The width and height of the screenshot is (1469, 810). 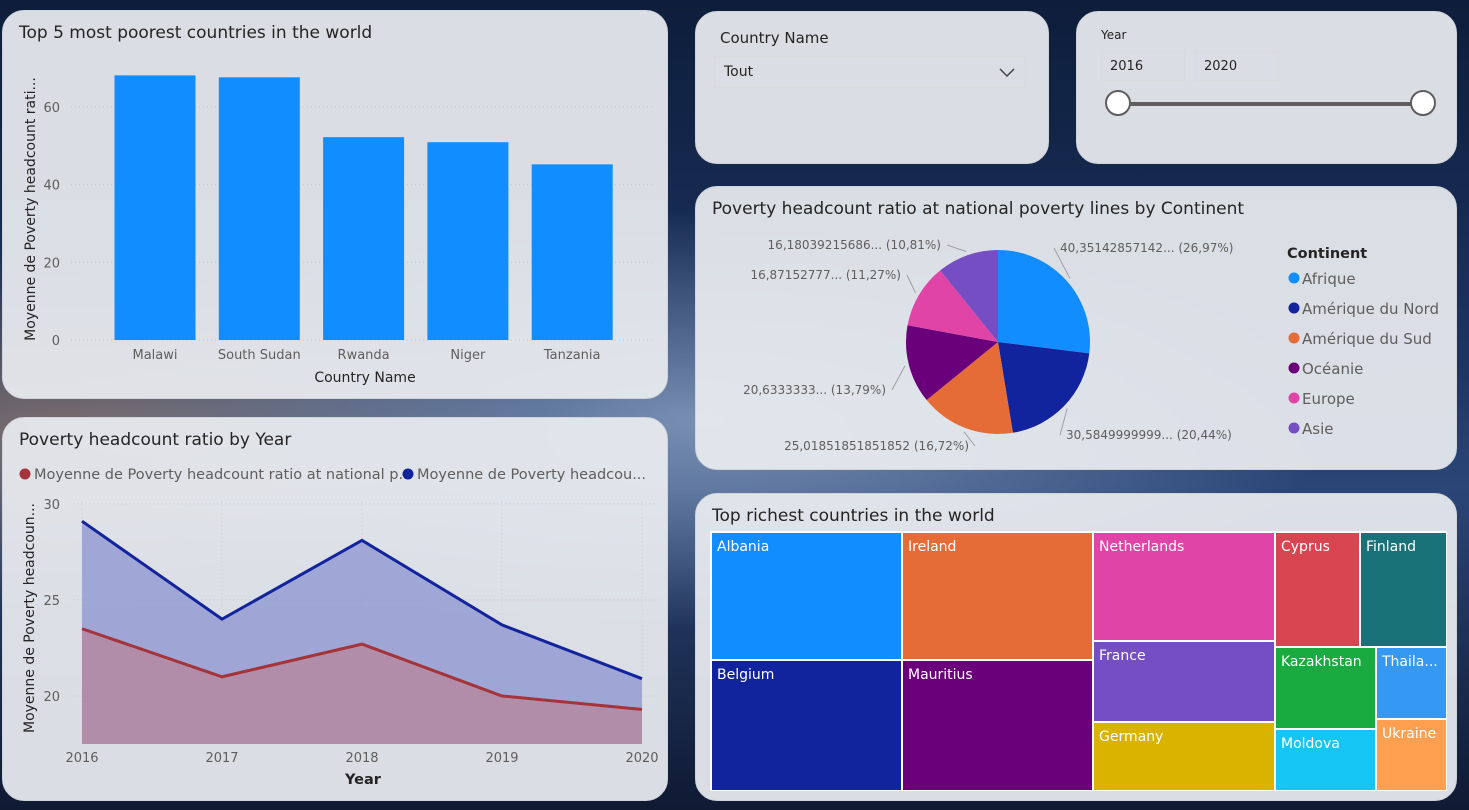 What do you see at coordinates (1146, 248) in the screenshot?
I see `data-label: 40,35142857142... (26,97%)` at bounding box center [1146, 248].